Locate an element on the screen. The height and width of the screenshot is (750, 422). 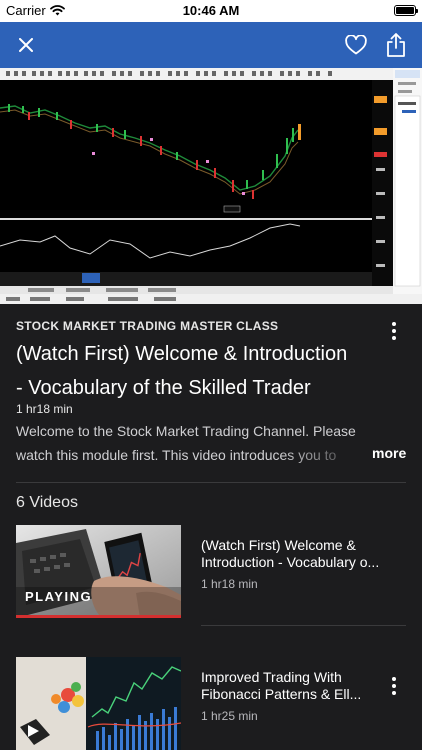
close-icon is located at coordinates (26, 45).